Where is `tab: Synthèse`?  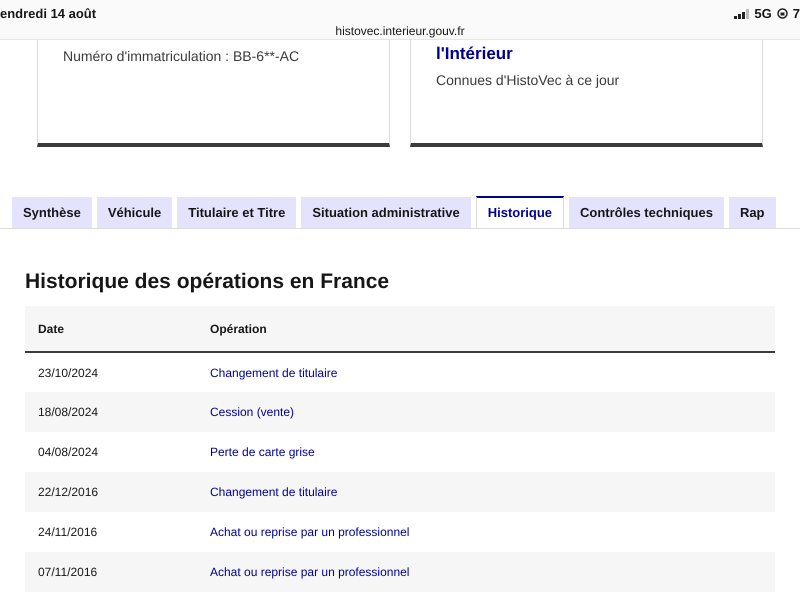
tab: Synthèse is located at coordinates (52, 212).